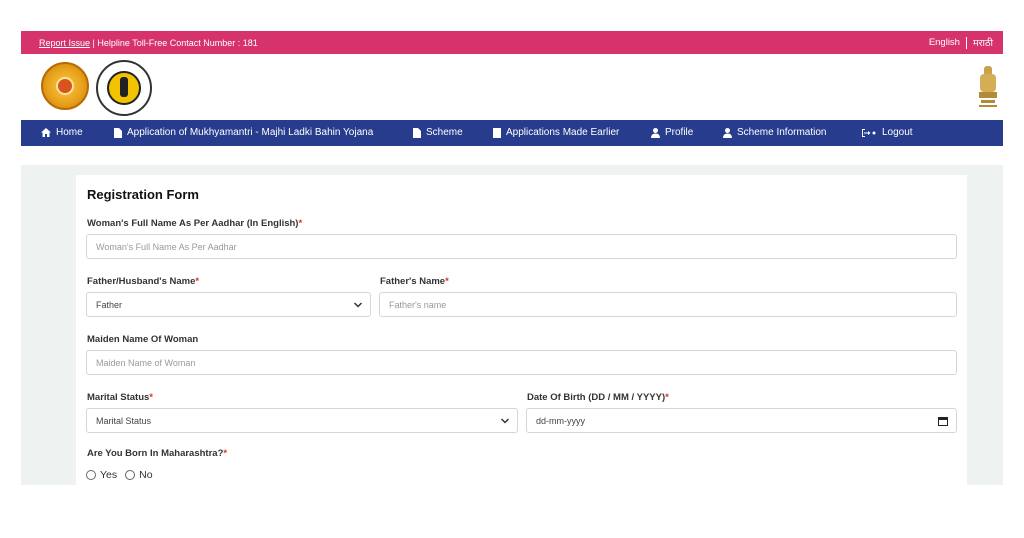  I want to click on father-name-label-text: Father's Name, so click(413, 281).